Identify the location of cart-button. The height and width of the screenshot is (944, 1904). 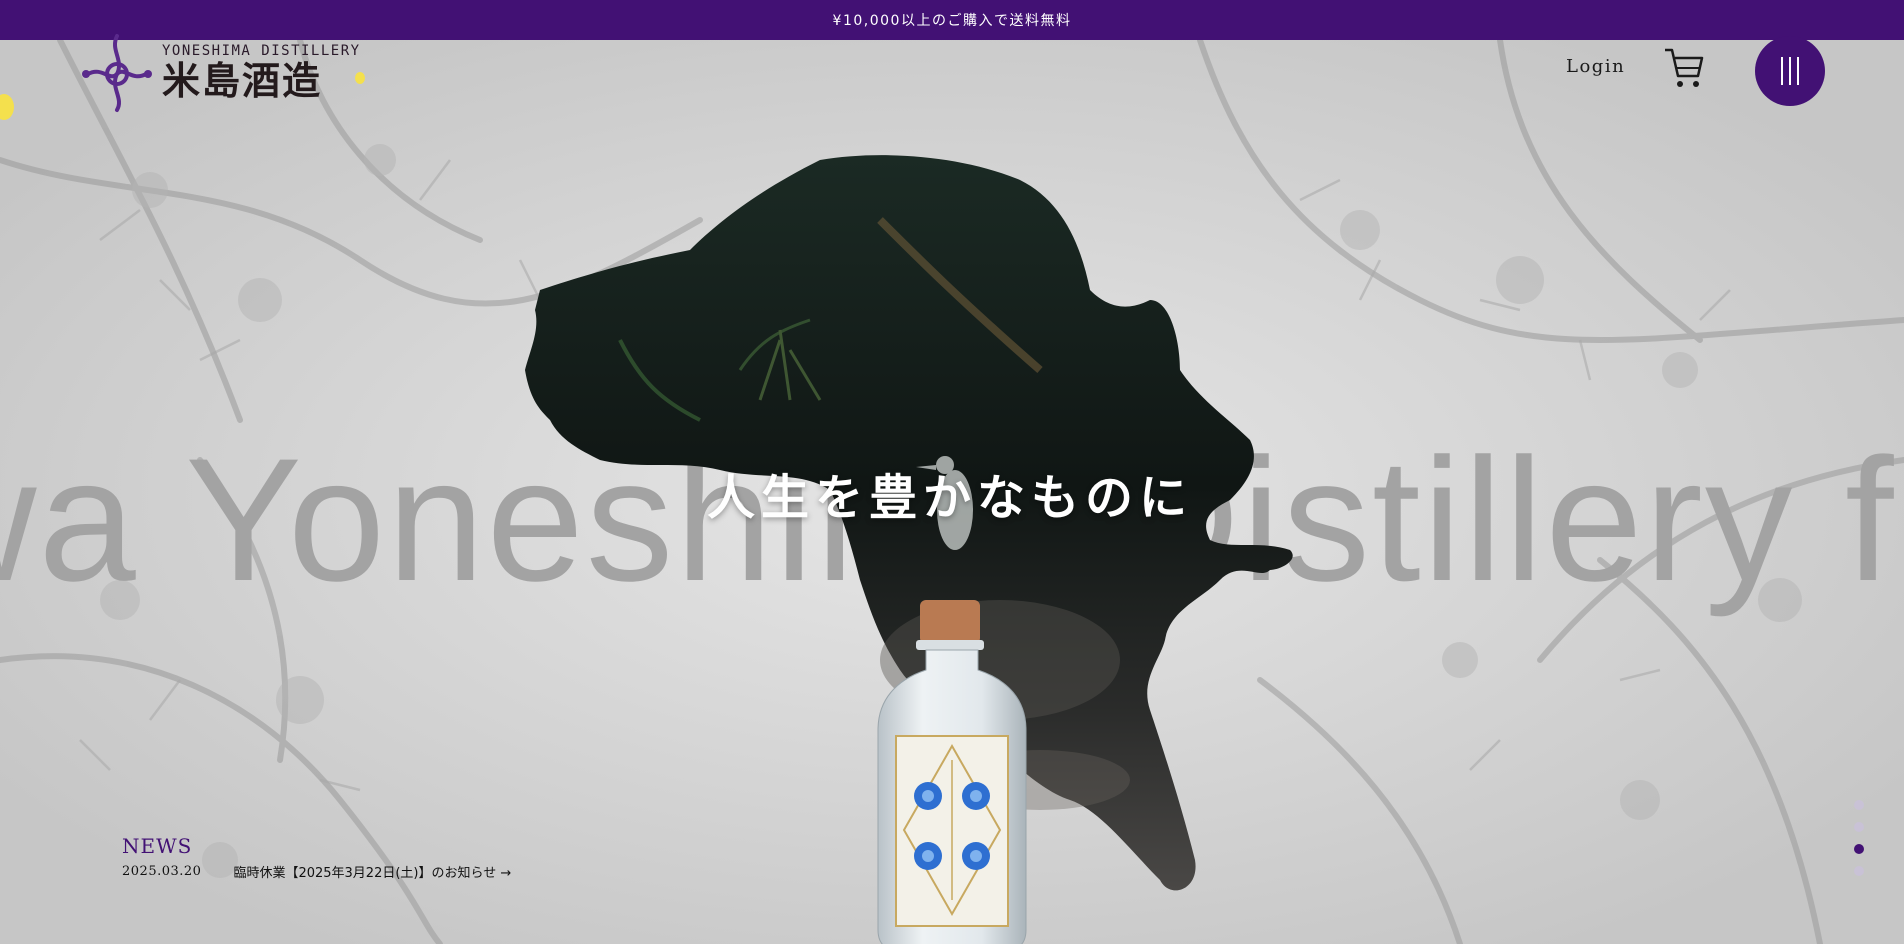
(1684, 70).